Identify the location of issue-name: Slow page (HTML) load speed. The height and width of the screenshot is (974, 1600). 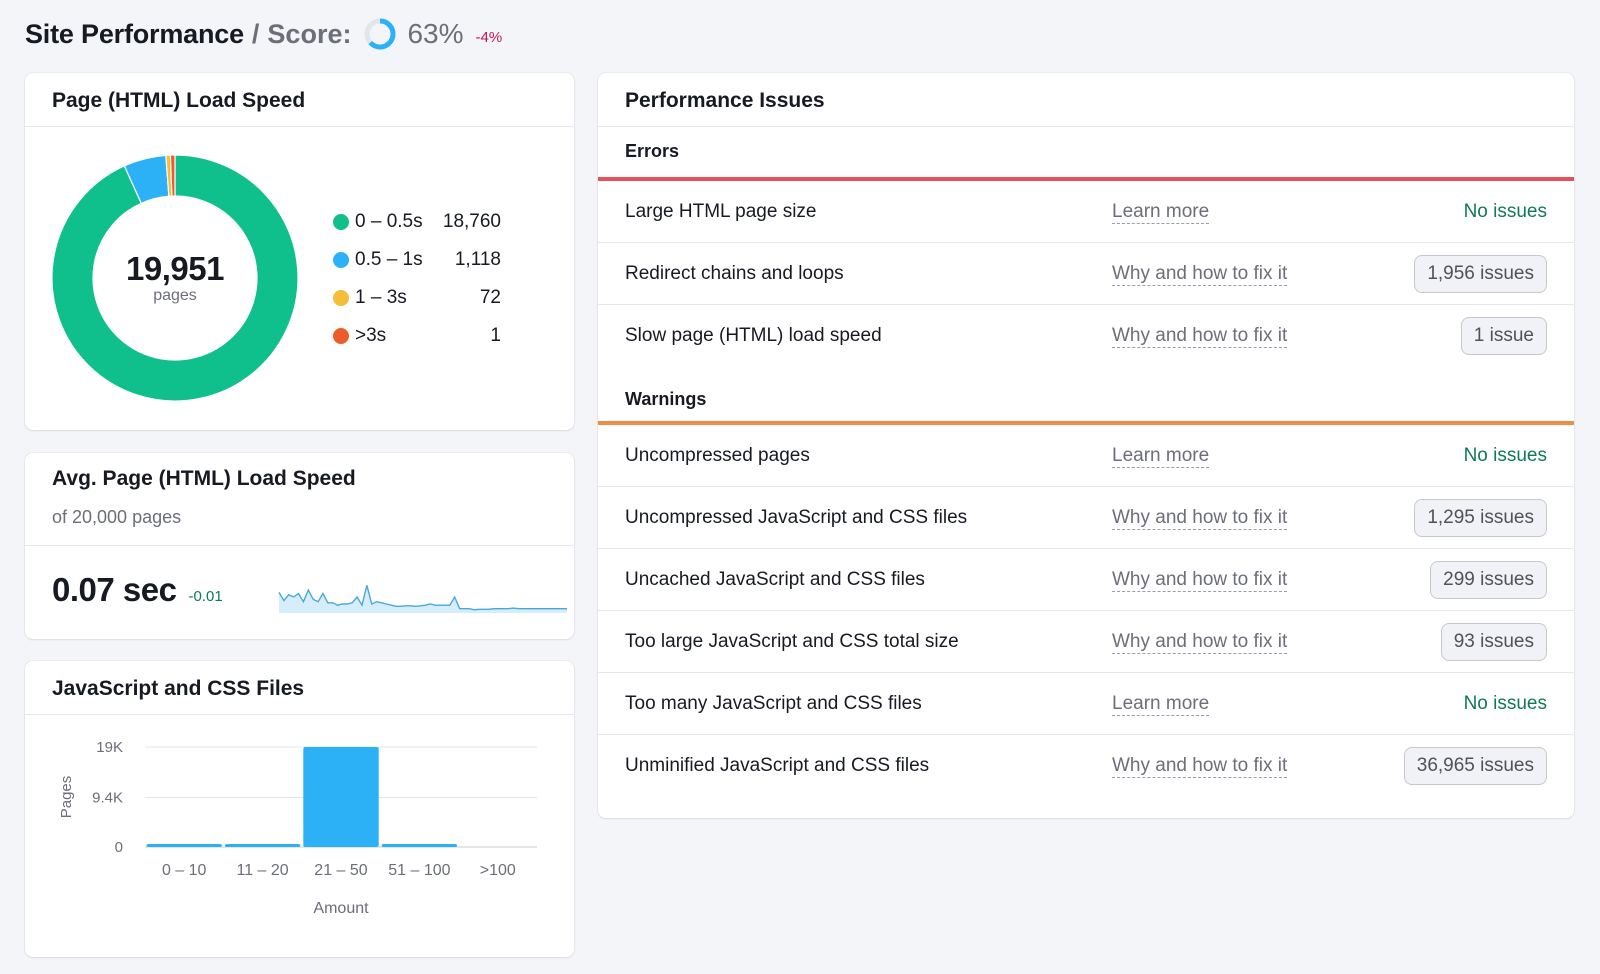
(753, 335).